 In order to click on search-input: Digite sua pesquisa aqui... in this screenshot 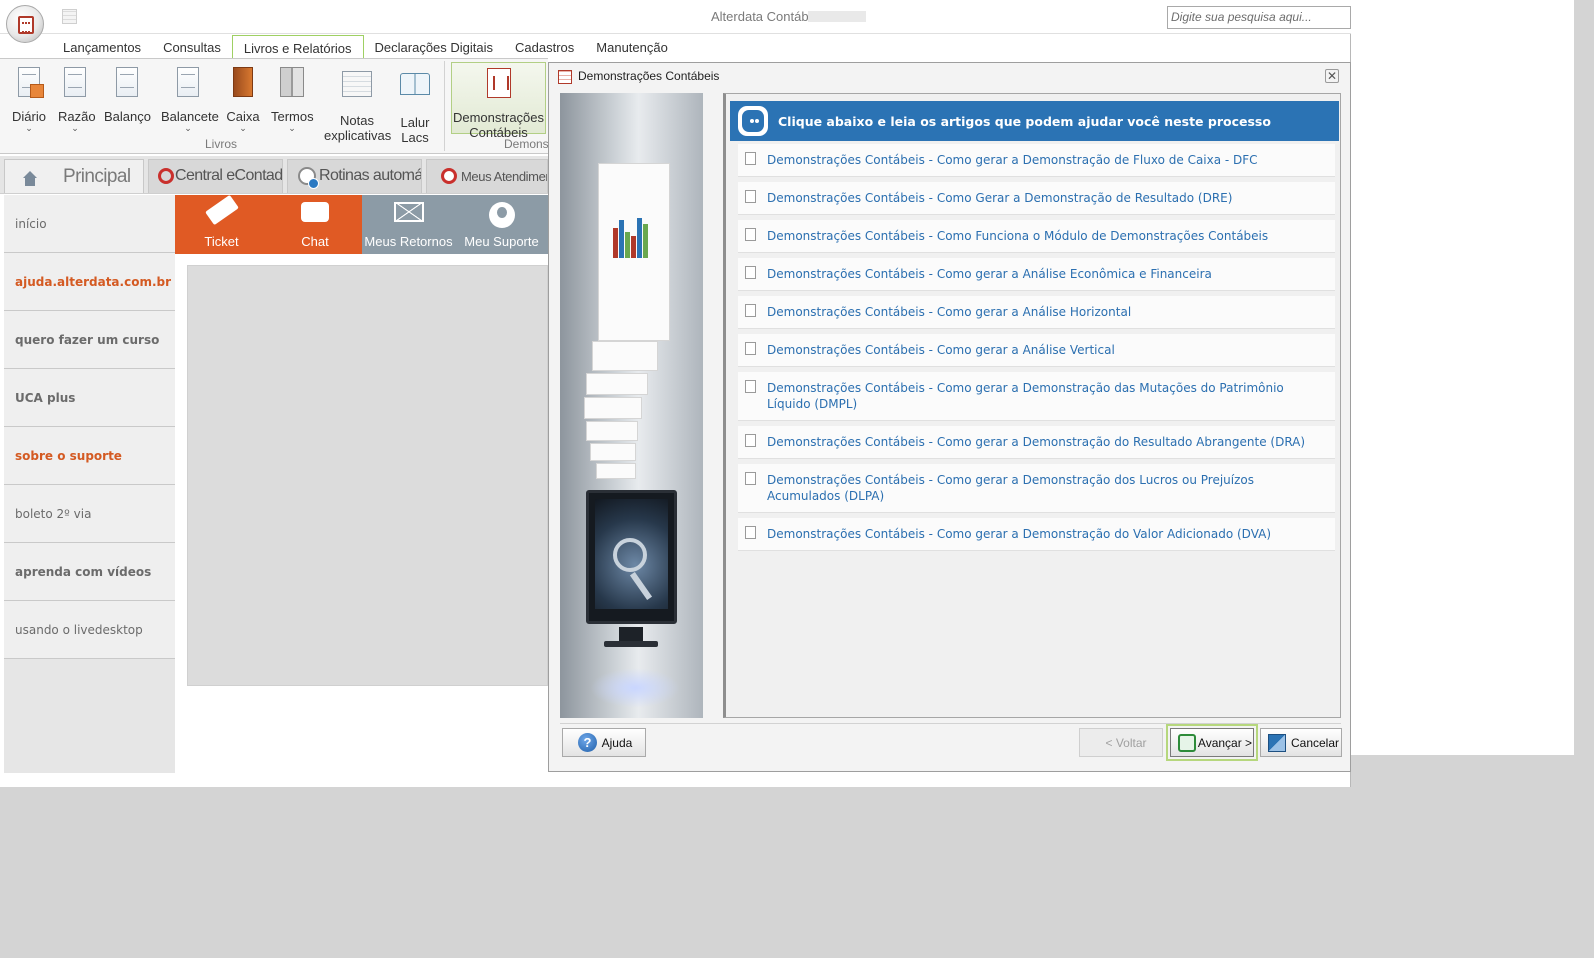, I will do `click(1259, 17)`.